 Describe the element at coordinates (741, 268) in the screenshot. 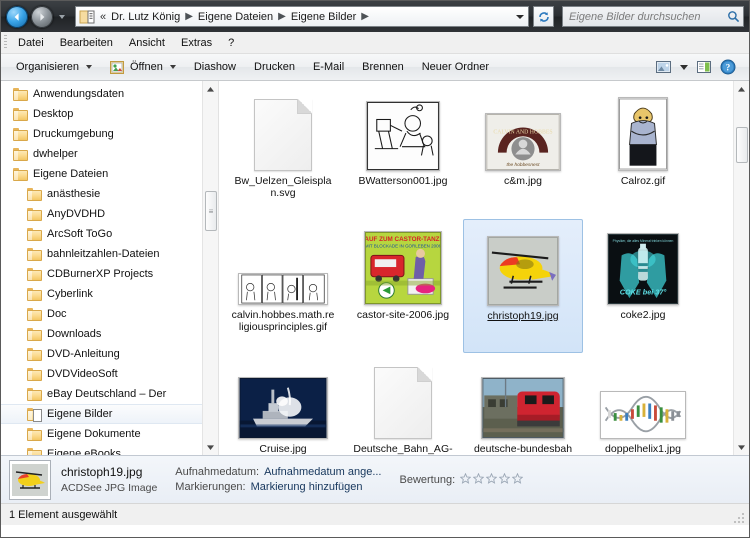

I see `file-pane-scrollbar` at that location.